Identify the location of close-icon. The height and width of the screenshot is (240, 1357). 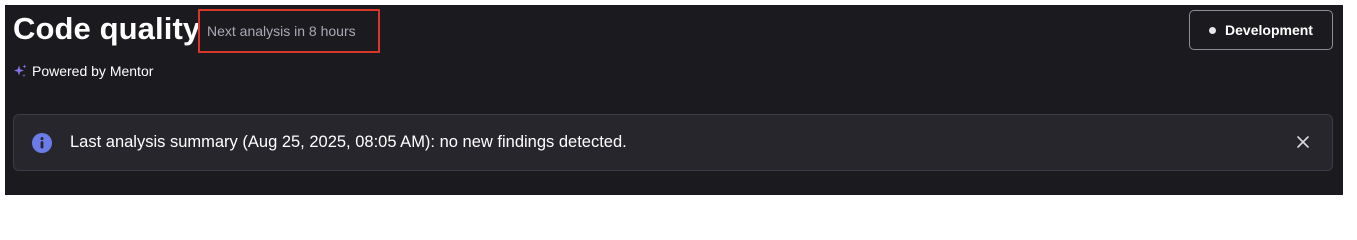
(1303, 142).